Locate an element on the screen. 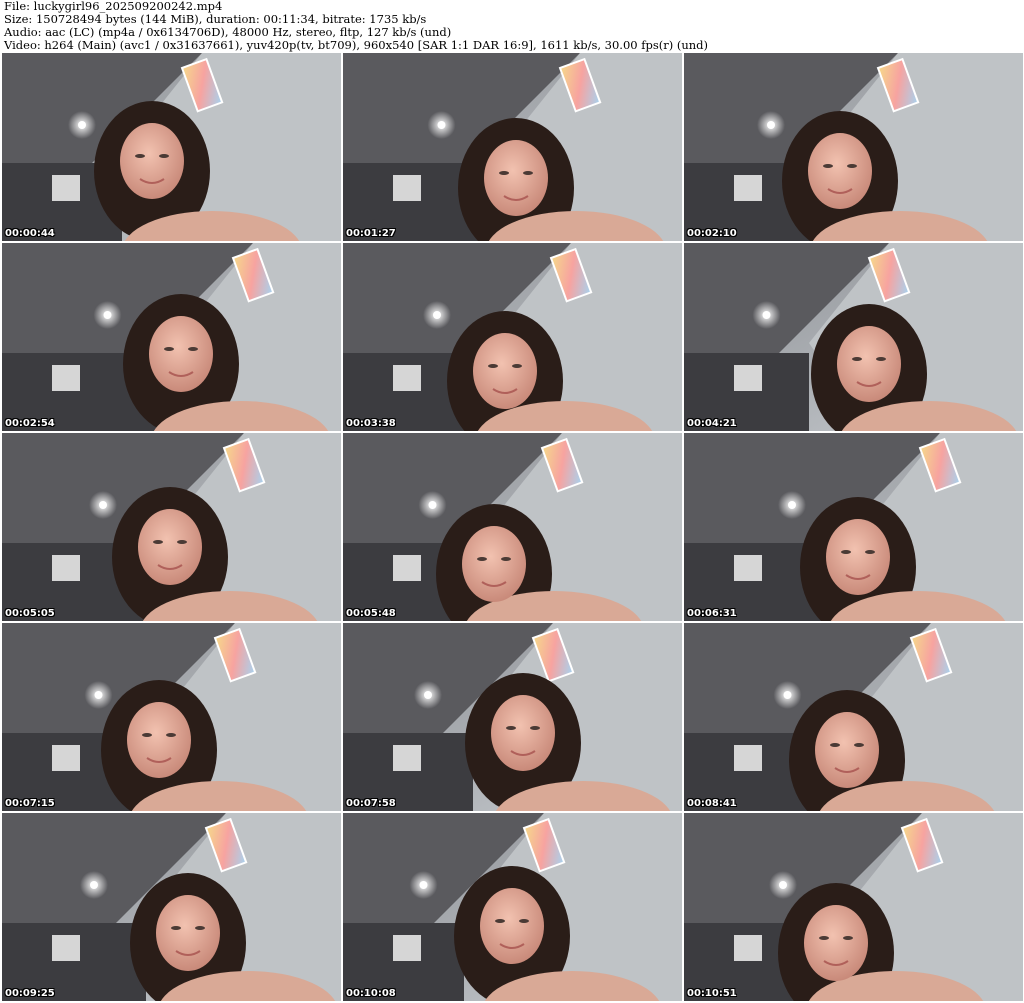 The height and width of the screenshot is (1003, 1024). video-thumbnail: 00:07:15 is located at coordinates (171, 717).